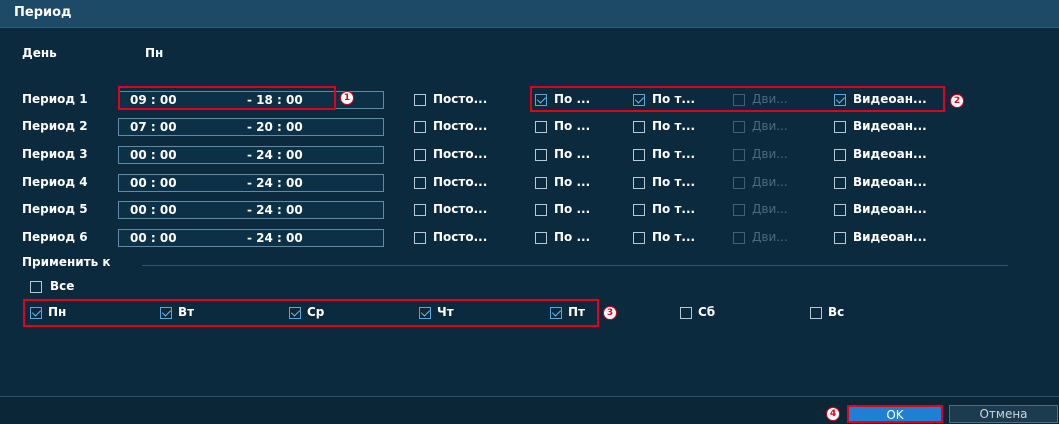  I want to click on day-checkbox-label: Вс, so click(836, 312).